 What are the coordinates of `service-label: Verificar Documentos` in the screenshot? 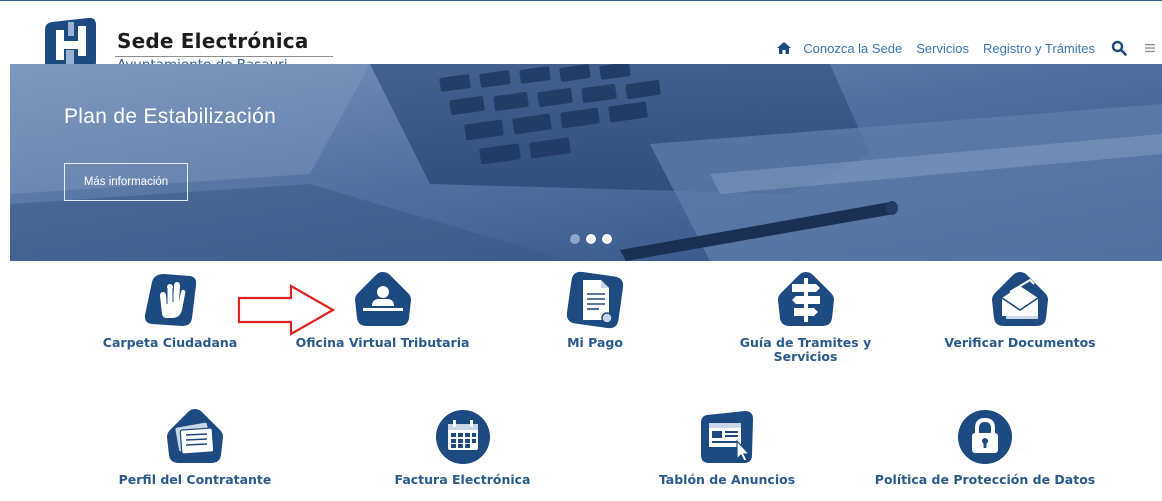 It's located at (1020, 342).